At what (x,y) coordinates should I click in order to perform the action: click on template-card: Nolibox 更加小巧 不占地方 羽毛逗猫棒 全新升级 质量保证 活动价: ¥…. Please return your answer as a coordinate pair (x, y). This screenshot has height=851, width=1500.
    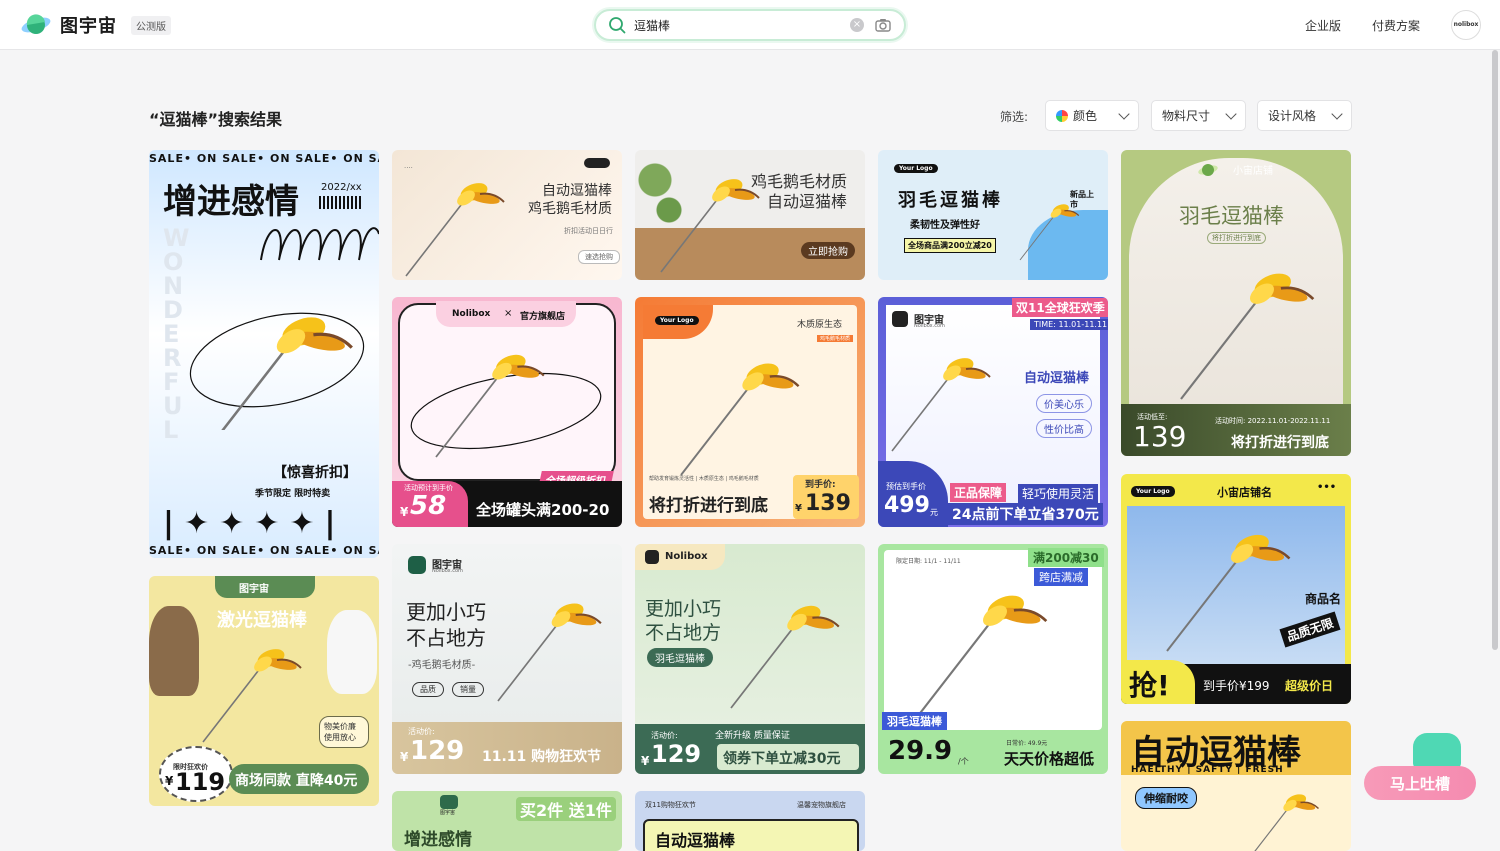
    Looking at the image, I should click on (750, 659).